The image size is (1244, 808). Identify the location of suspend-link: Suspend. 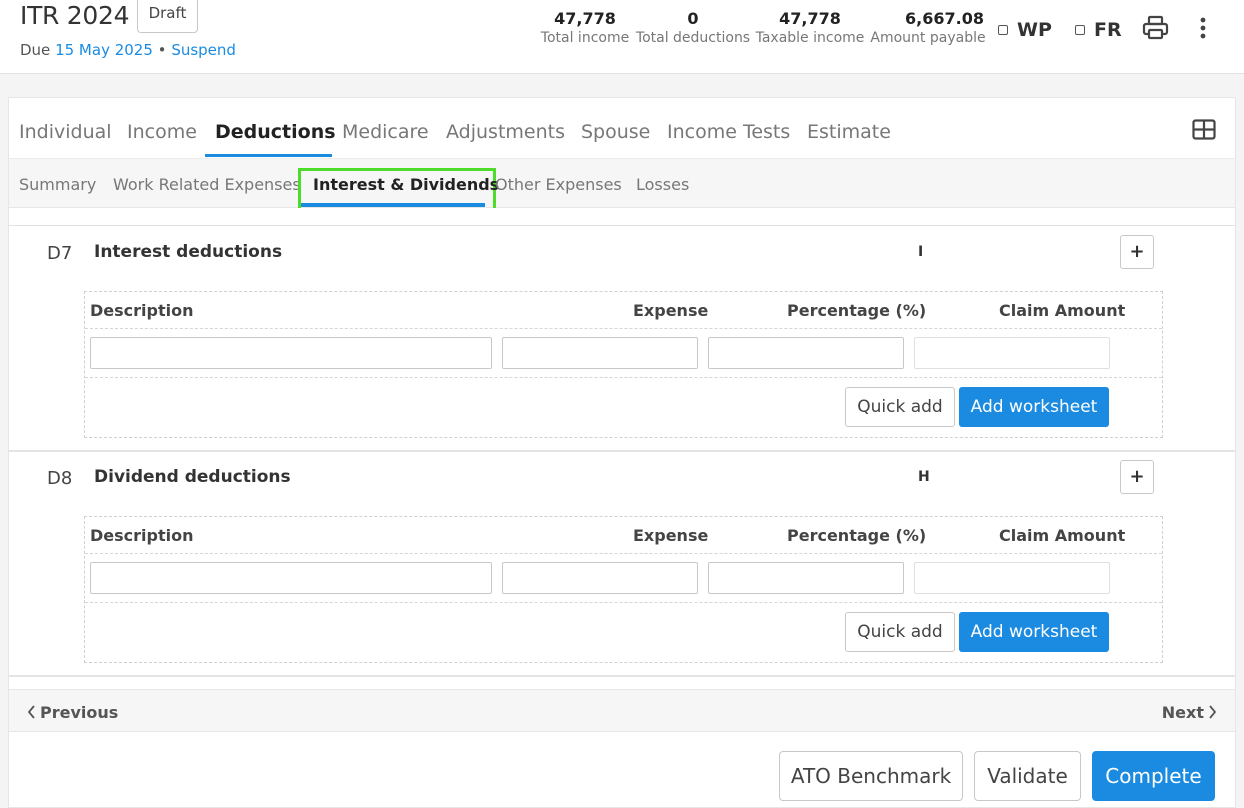
(203, 50).